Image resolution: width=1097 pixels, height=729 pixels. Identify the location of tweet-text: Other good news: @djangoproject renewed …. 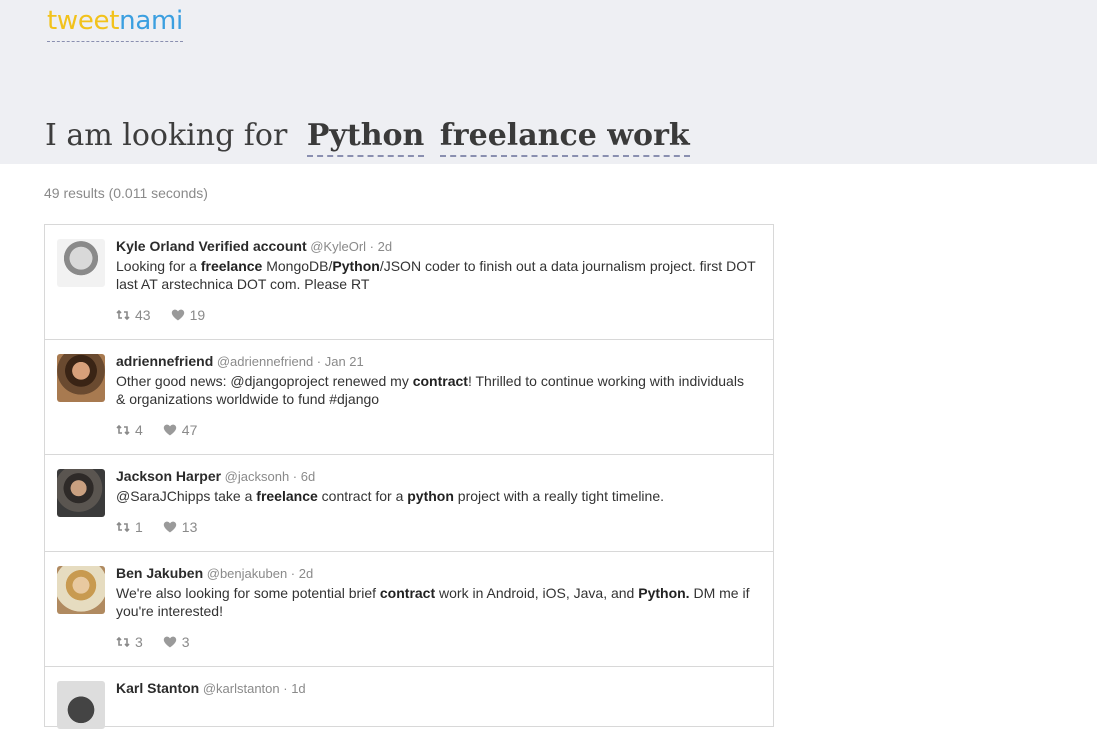
(430, 390).